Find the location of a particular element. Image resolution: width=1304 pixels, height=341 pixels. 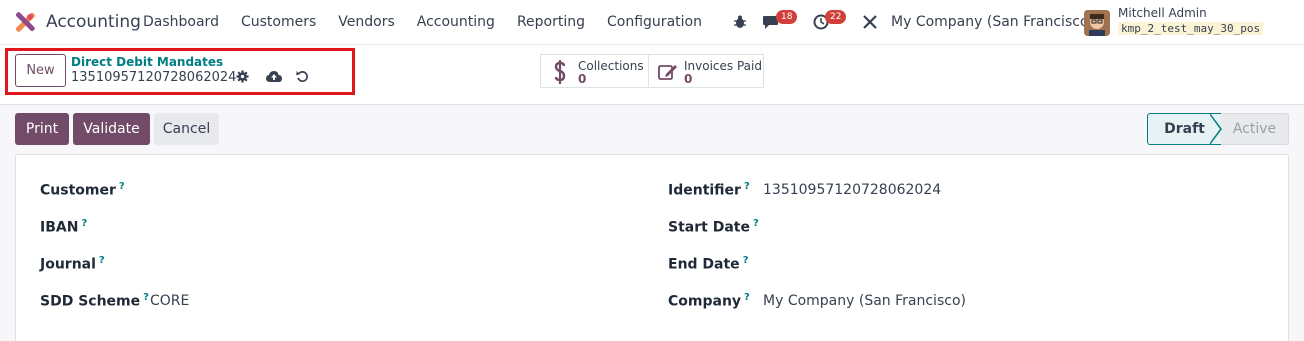

start-date-field is located at coordinates (1003, 228).